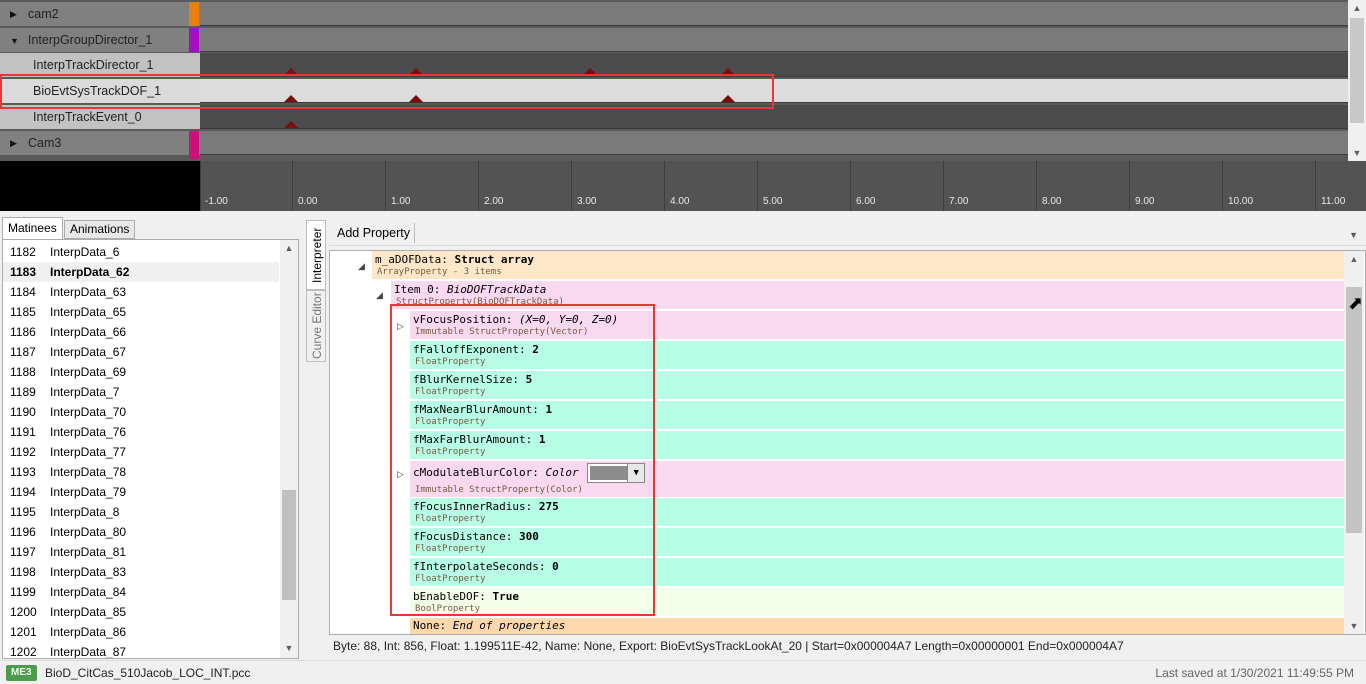 The width and height of the screenshot is (1366, 684). What do you see at coordinates (141, 492) in the screenshot?
I see `list-item: 1194 InterpData_79` at bounding box center [141, 492].